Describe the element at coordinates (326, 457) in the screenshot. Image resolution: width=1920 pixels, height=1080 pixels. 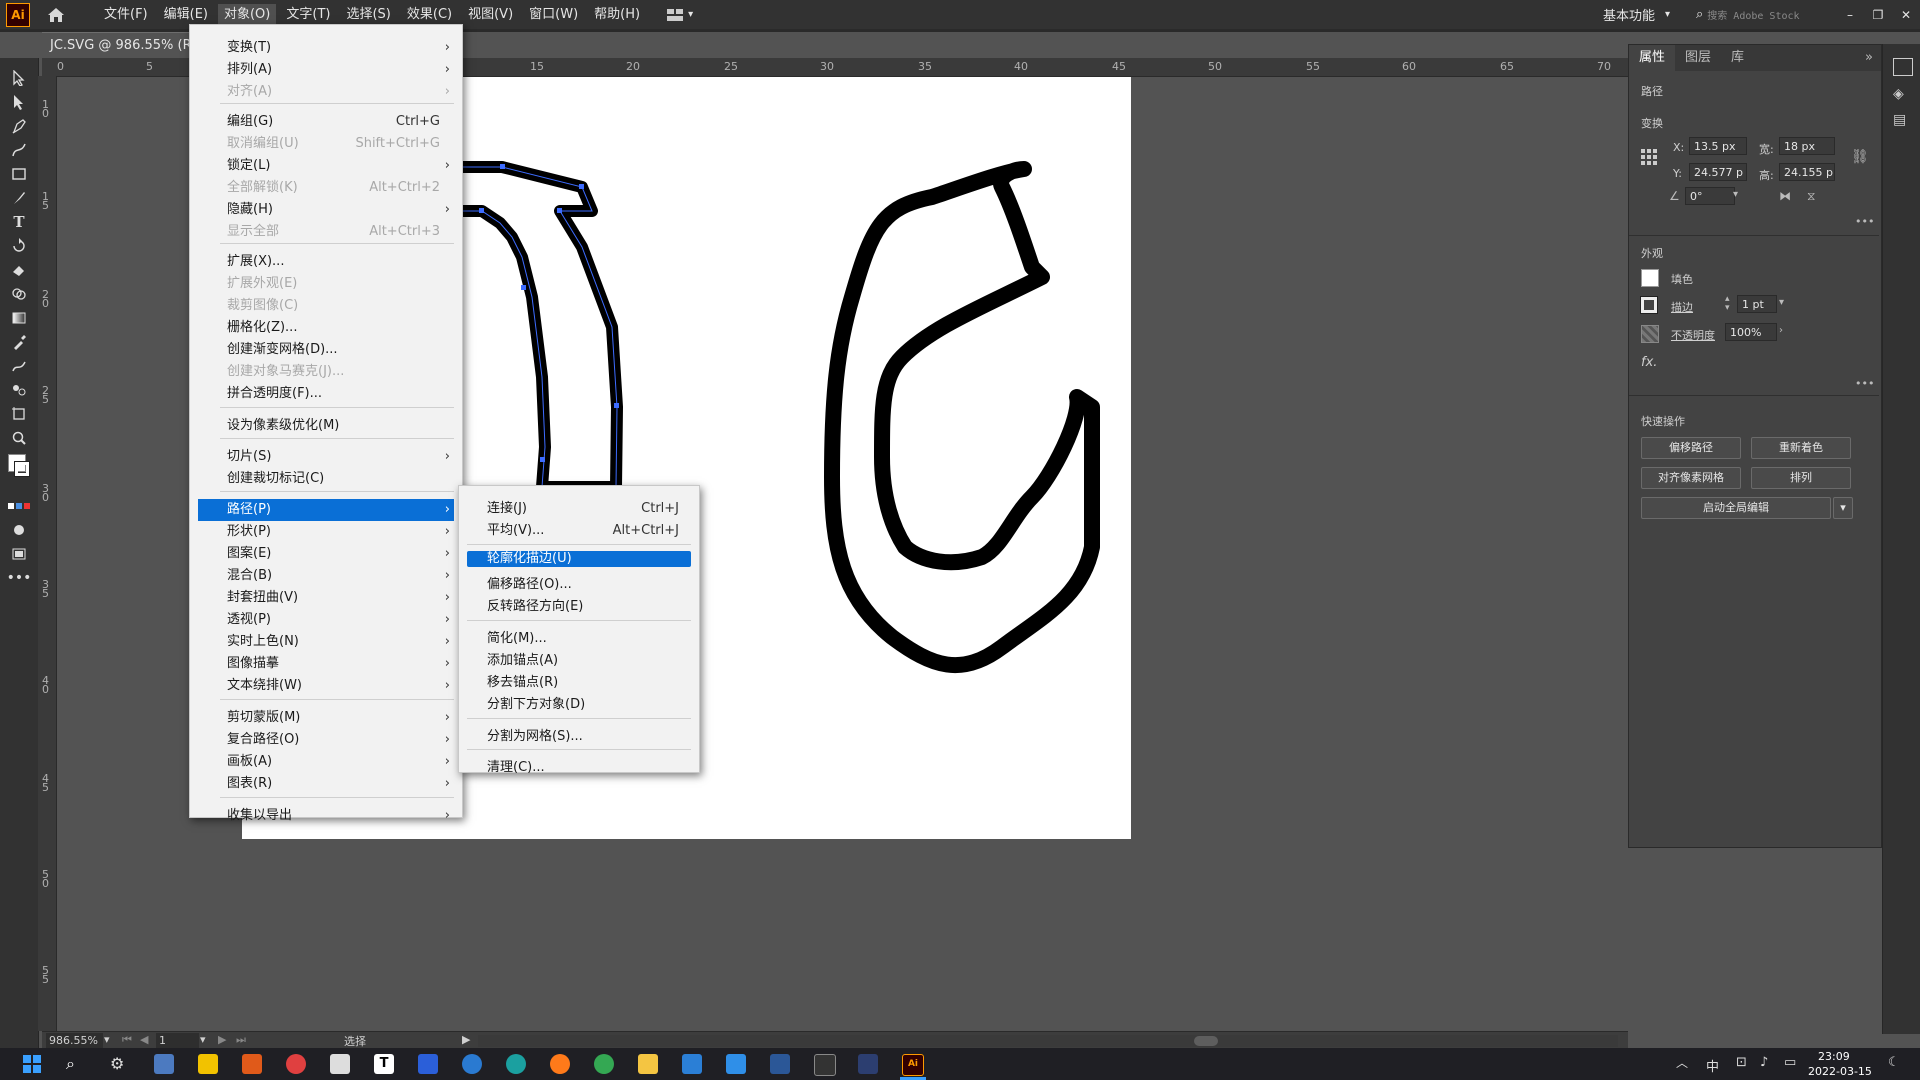
I see `object-menu-item: 切片(S) ›` at that location.